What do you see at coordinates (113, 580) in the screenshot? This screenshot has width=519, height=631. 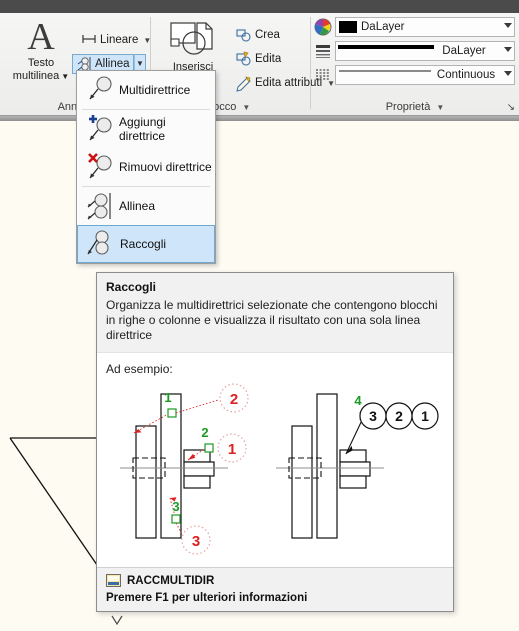 I see `command-icon` at bounding box center [113, 580].